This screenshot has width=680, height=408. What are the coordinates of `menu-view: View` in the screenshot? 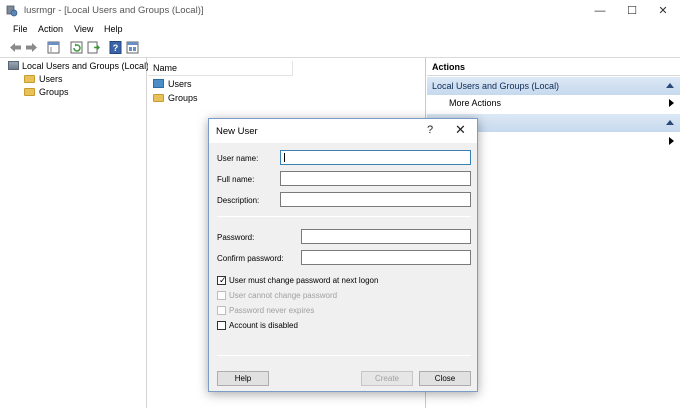 It's located at (83, 29).